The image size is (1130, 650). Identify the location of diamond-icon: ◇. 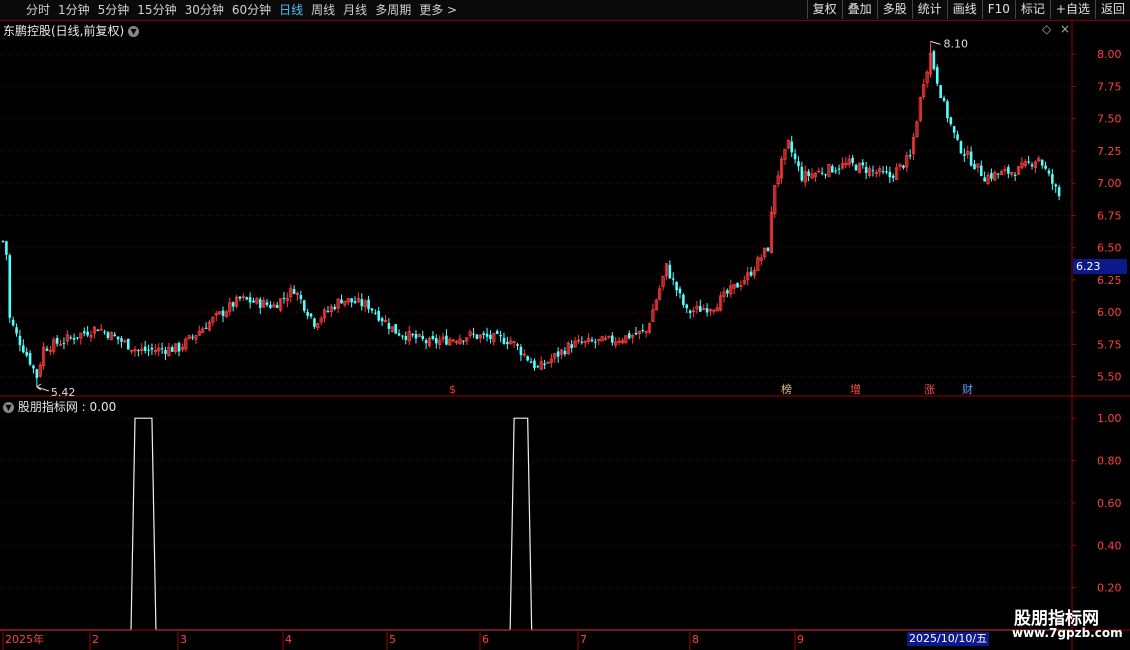
(1046, 29).